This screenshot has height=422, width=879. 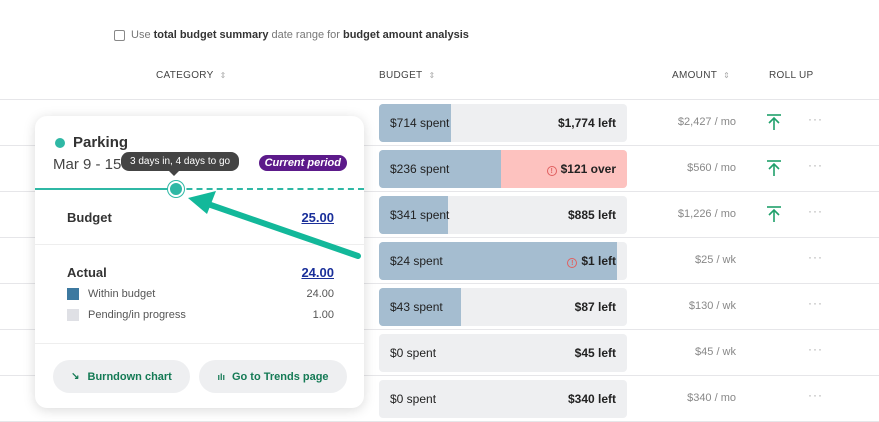 What do you see at coordinates (274, 225) in the screenshot?
I see `annotation-arrow` at bounding box center [274, 225].